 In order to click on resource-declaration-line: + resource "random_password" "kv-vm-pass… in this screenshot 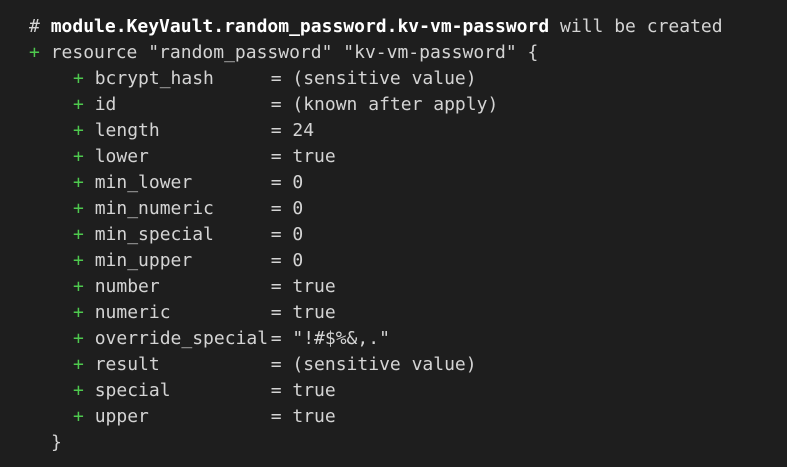, I will do `click(408, 53)`.